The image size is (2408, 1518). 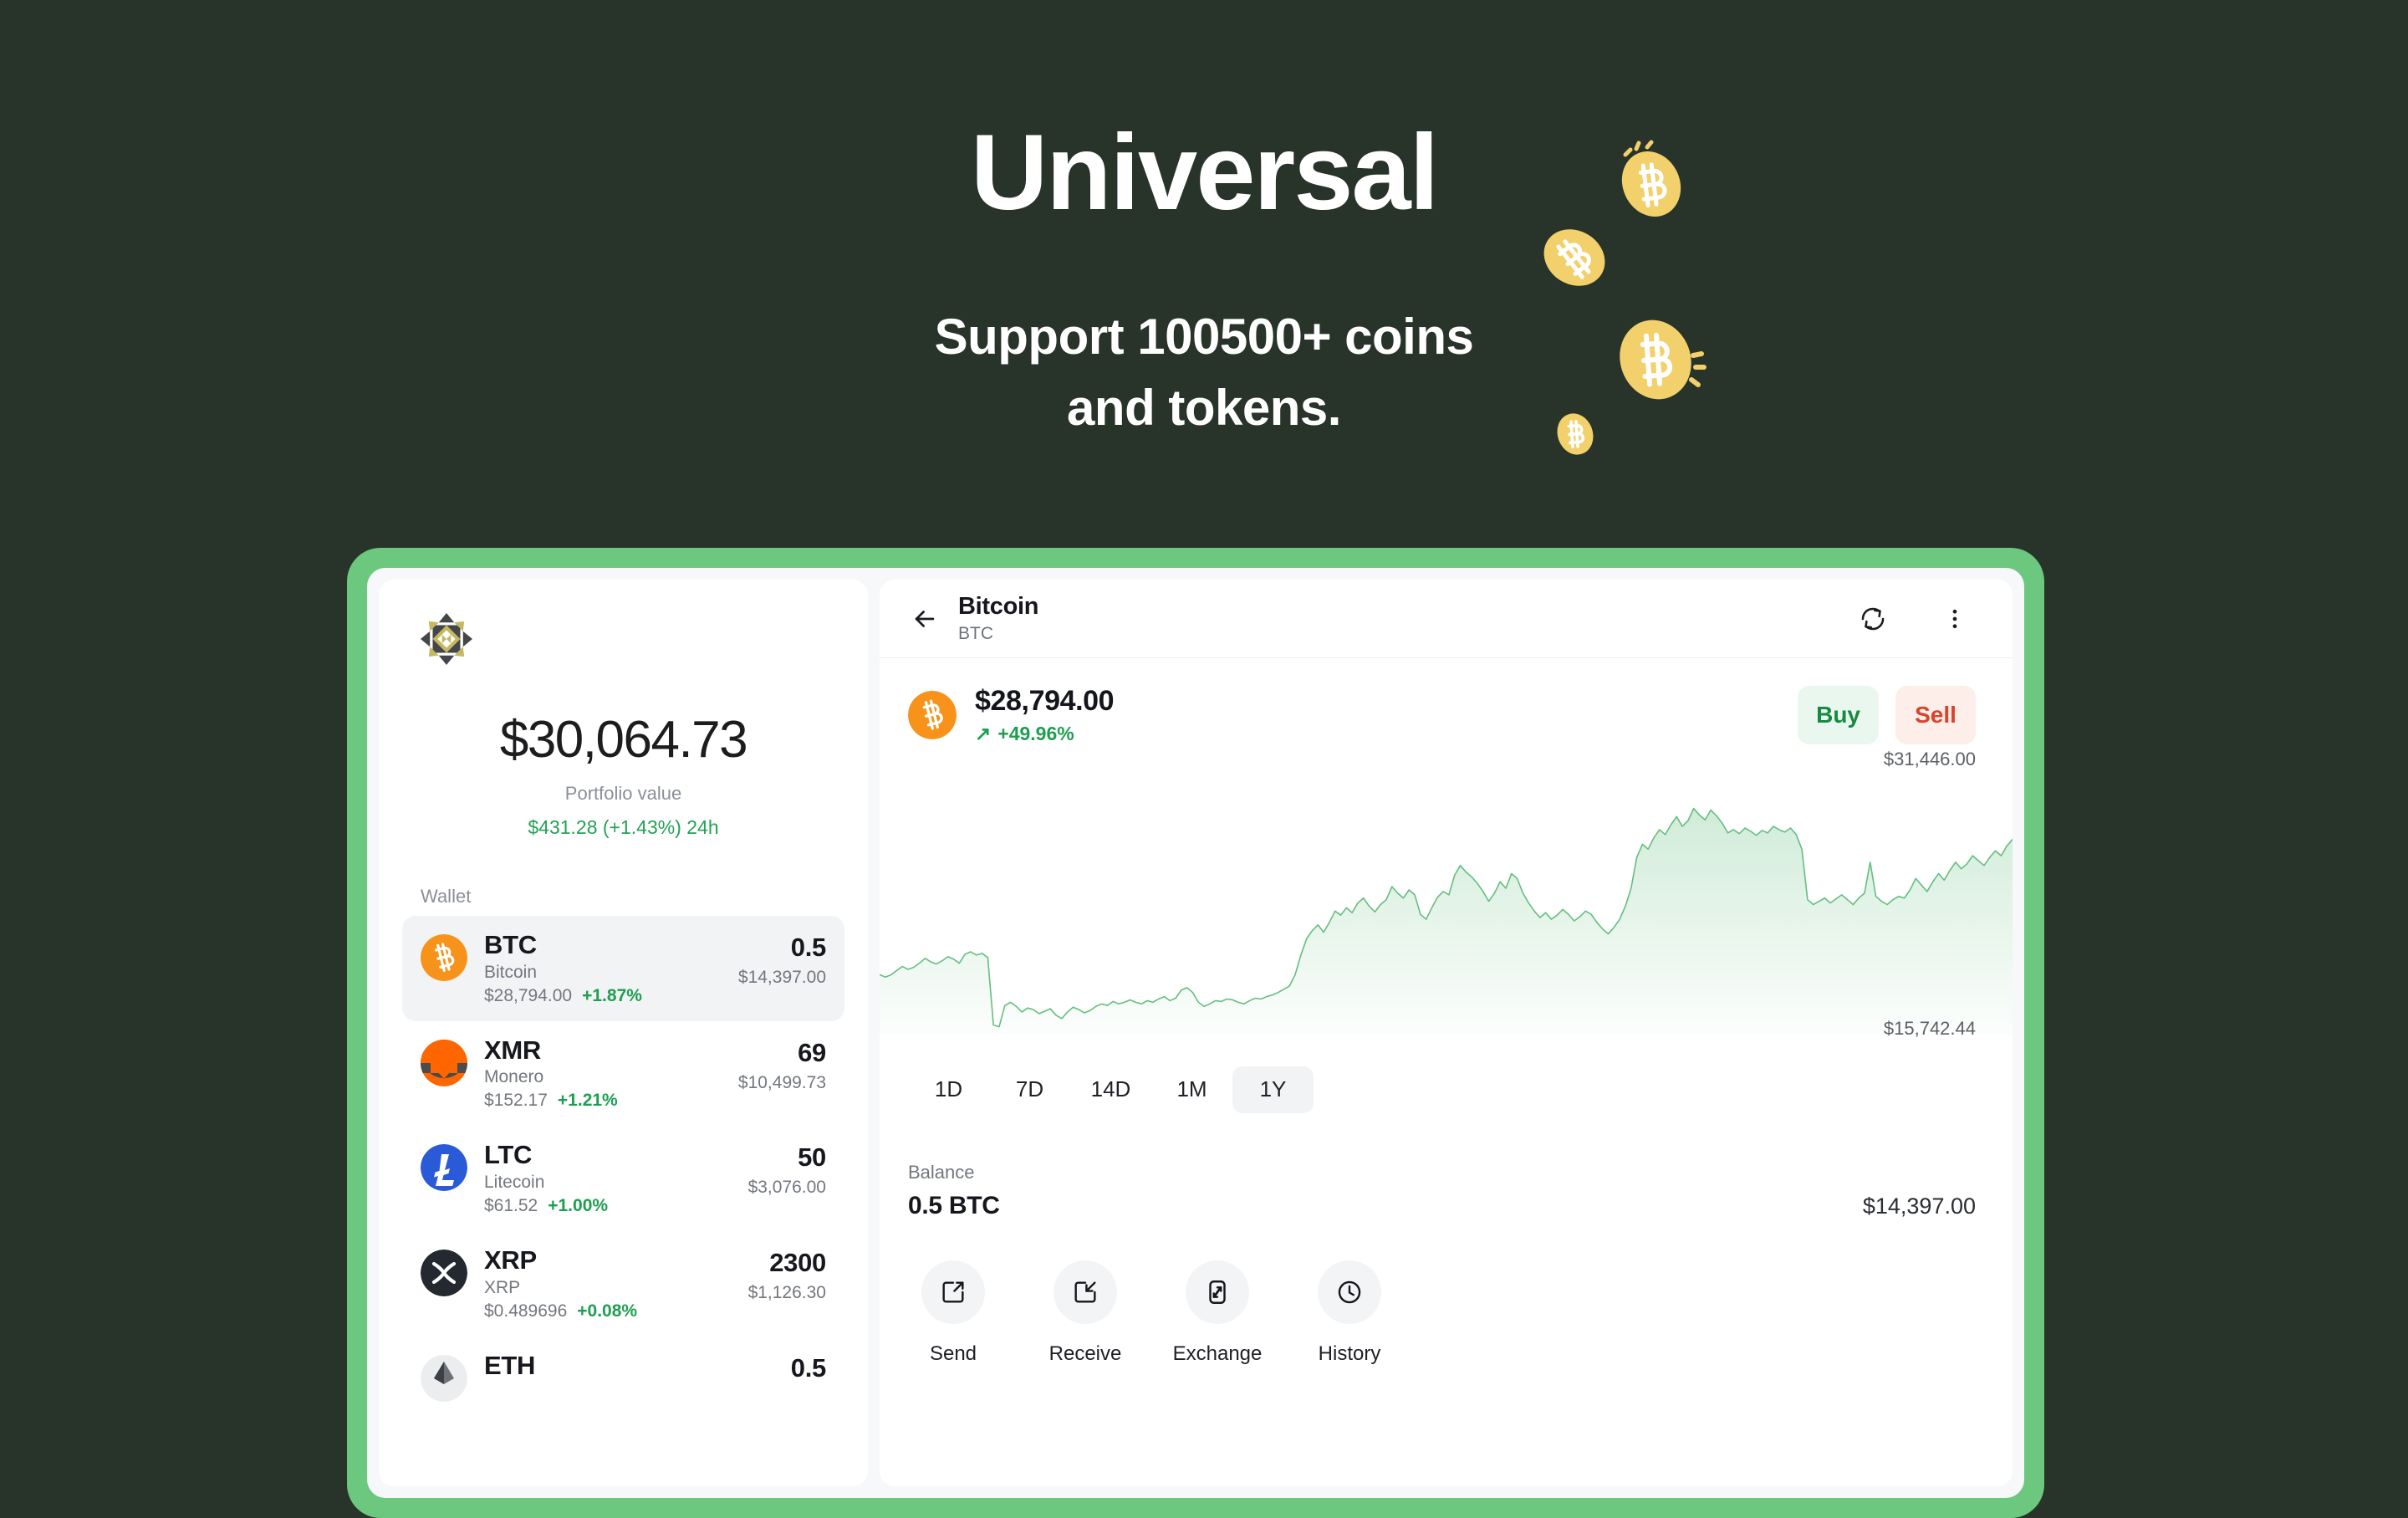 I want to click on coin-price: $152.17, so click(x=516, y=1101).